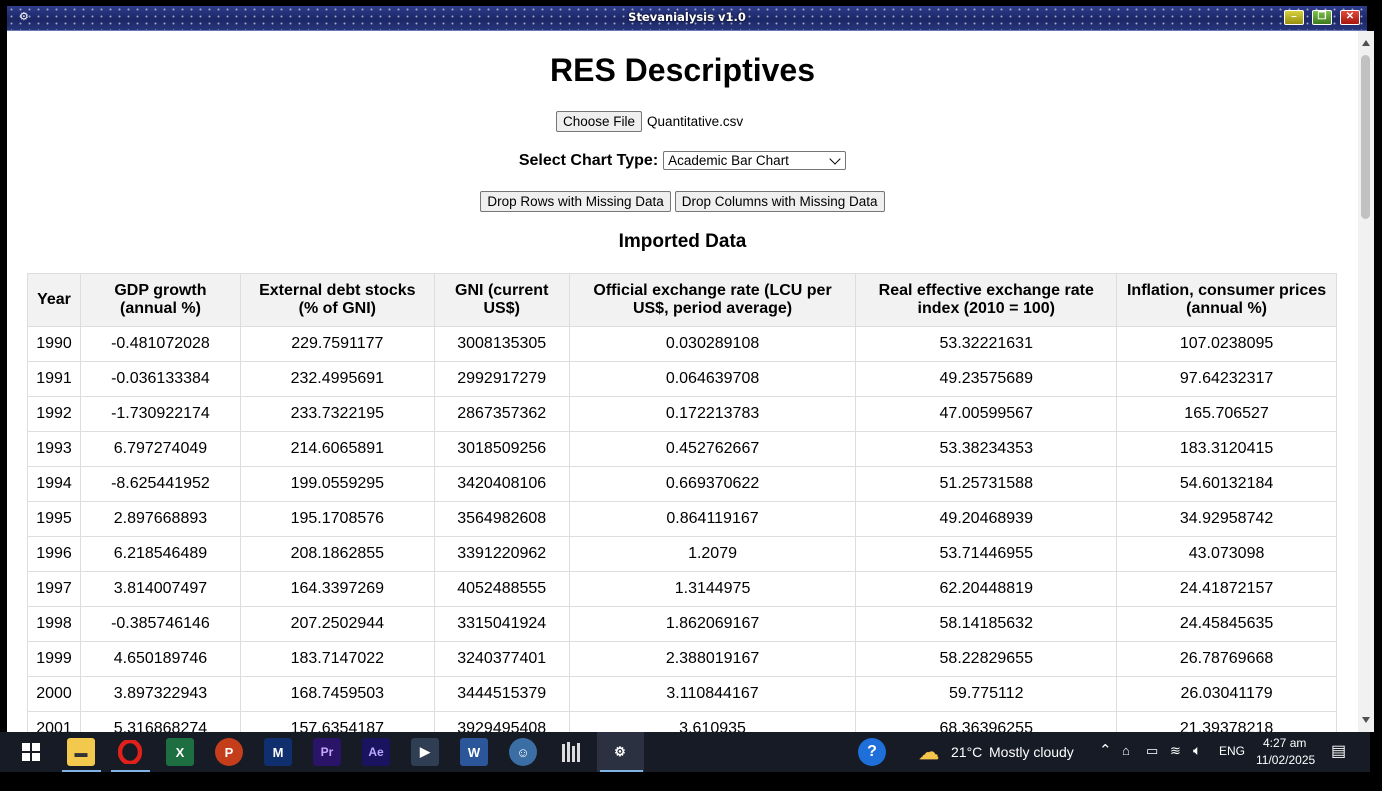 This screenshot has height=791, width=1382. What do you see at coordinates (160, 344) in the screenshot?
I see `table-cell: -0.481072028` at bounding box center [160, 344].